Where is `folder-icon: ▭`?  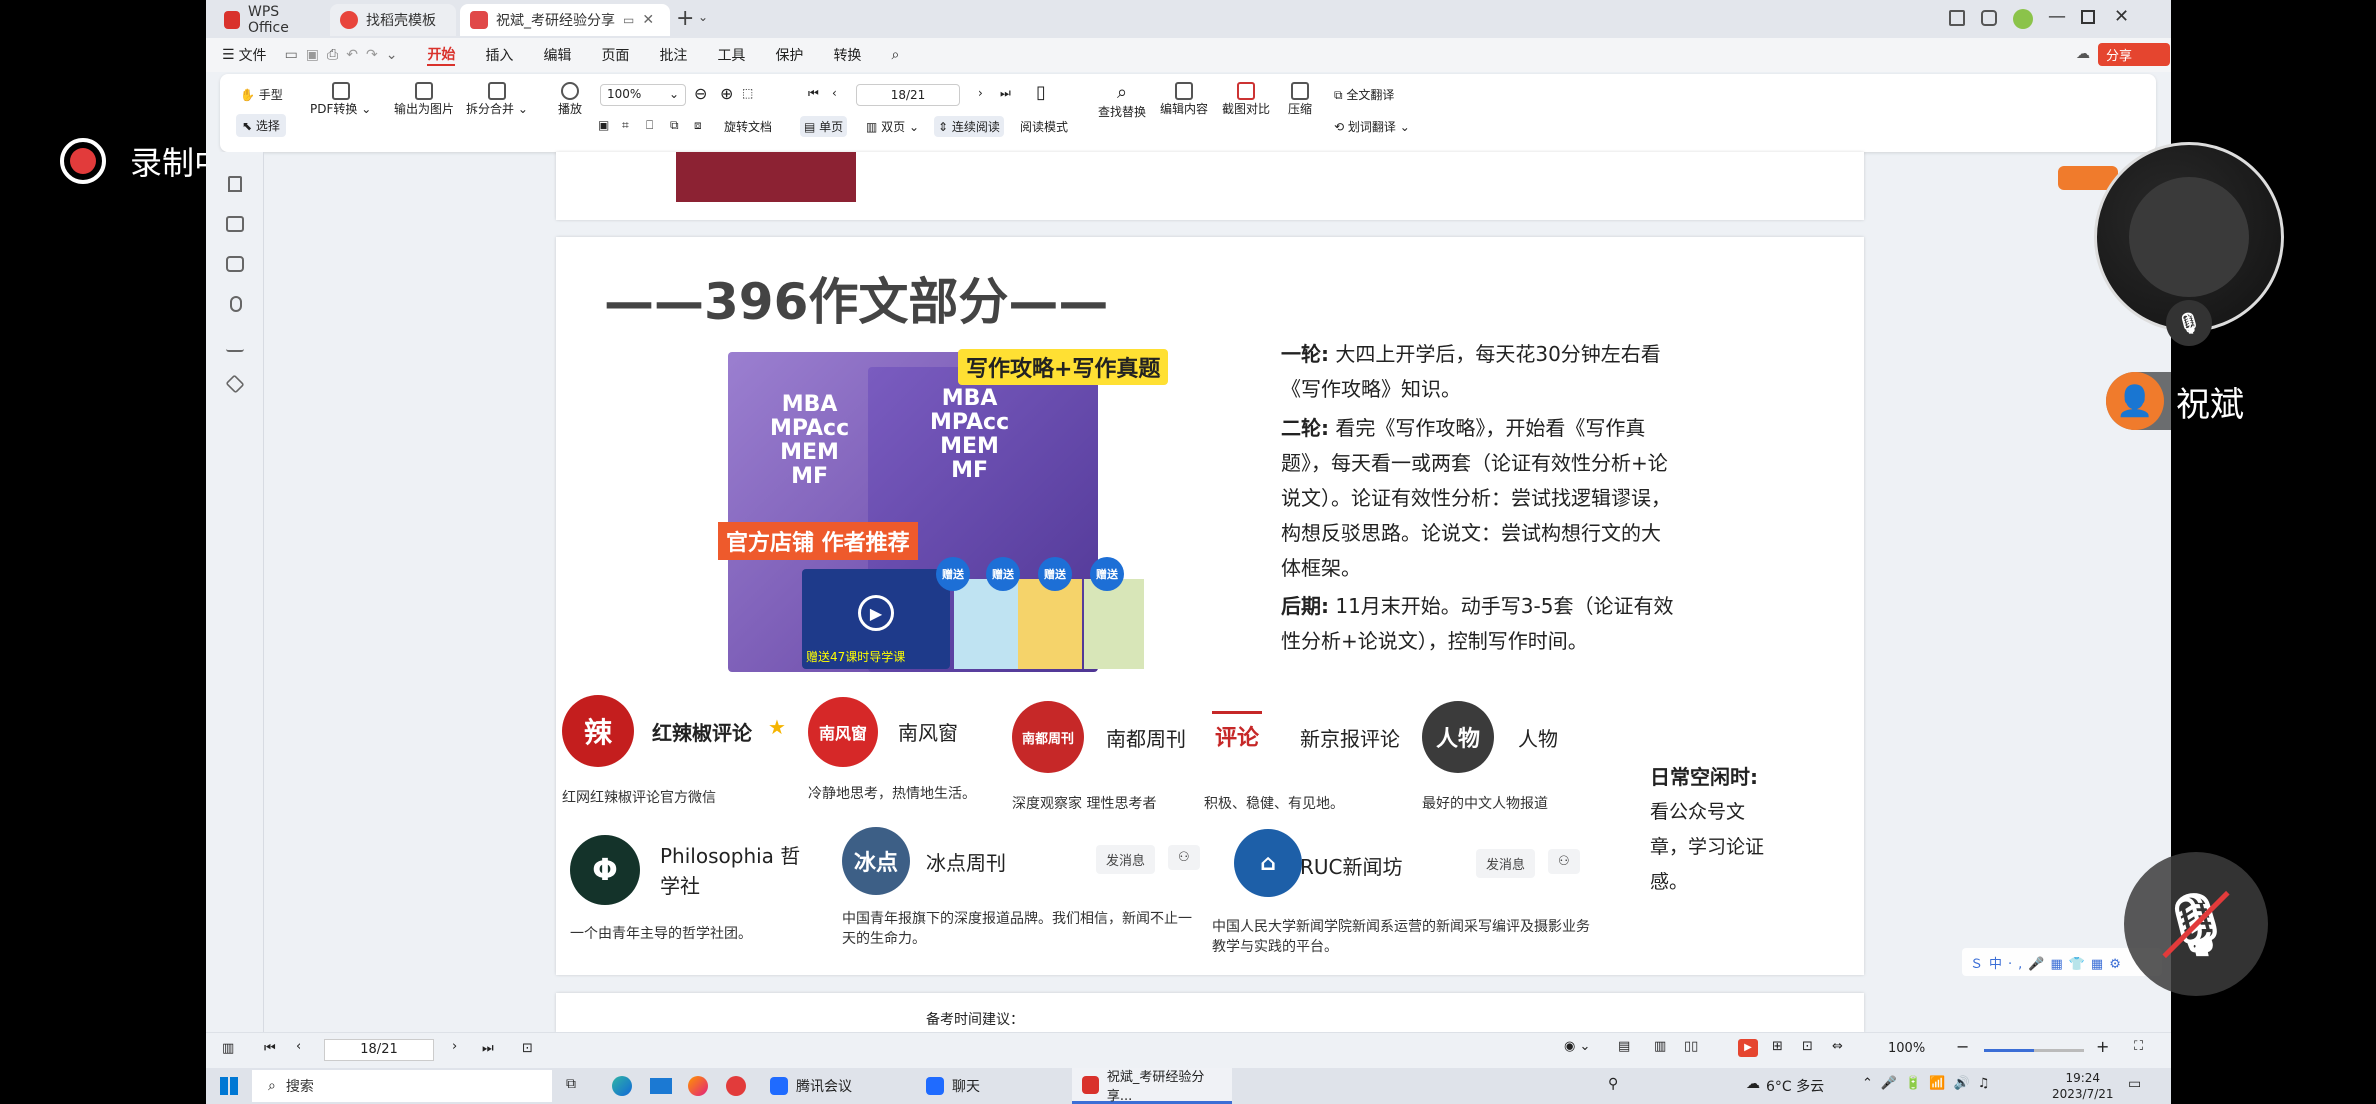 folder-icon: ▭ is located at coordinates (291, 55).